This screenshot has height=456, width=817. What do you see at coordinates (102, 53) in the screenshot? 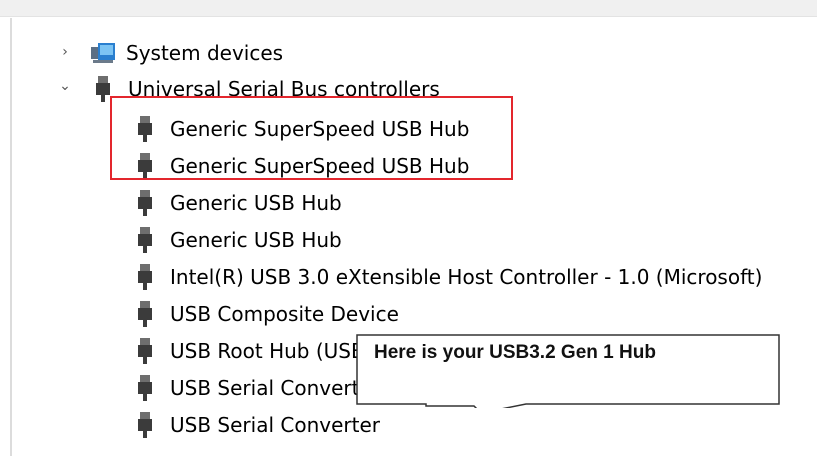
I see `system-devices-icon` at bounding box center [102, 53].